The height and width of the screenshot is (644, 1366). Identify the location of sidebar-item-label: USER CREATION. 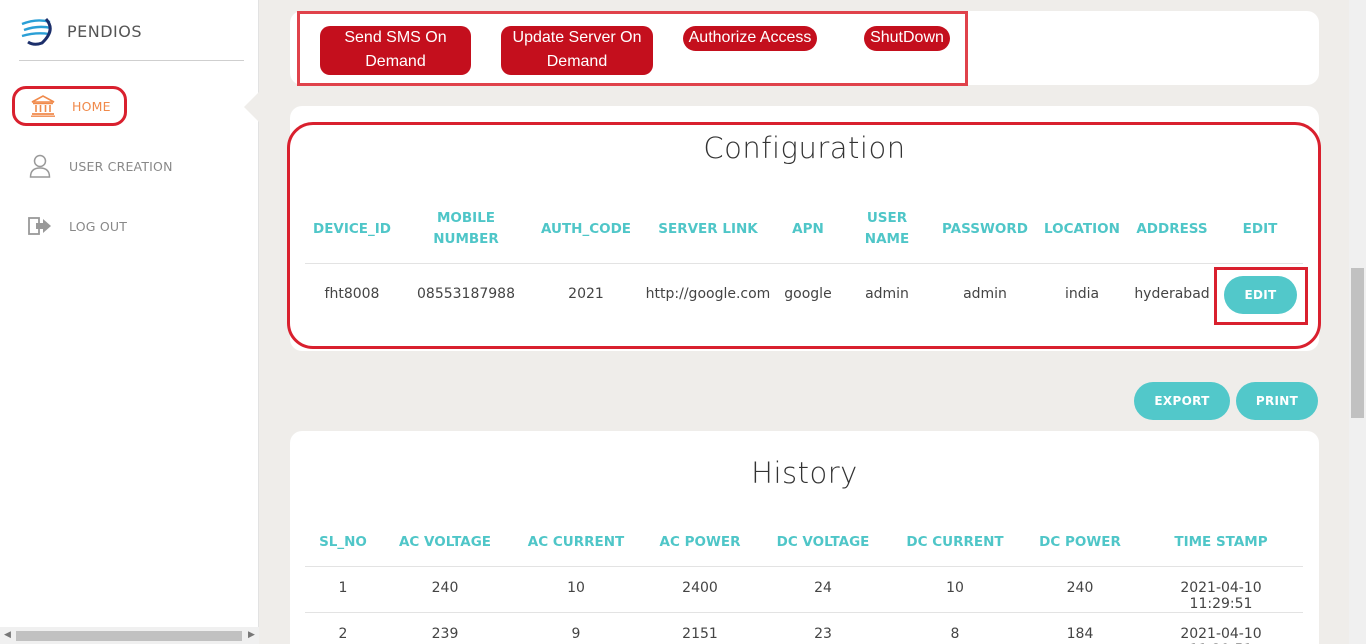
(121, 166).